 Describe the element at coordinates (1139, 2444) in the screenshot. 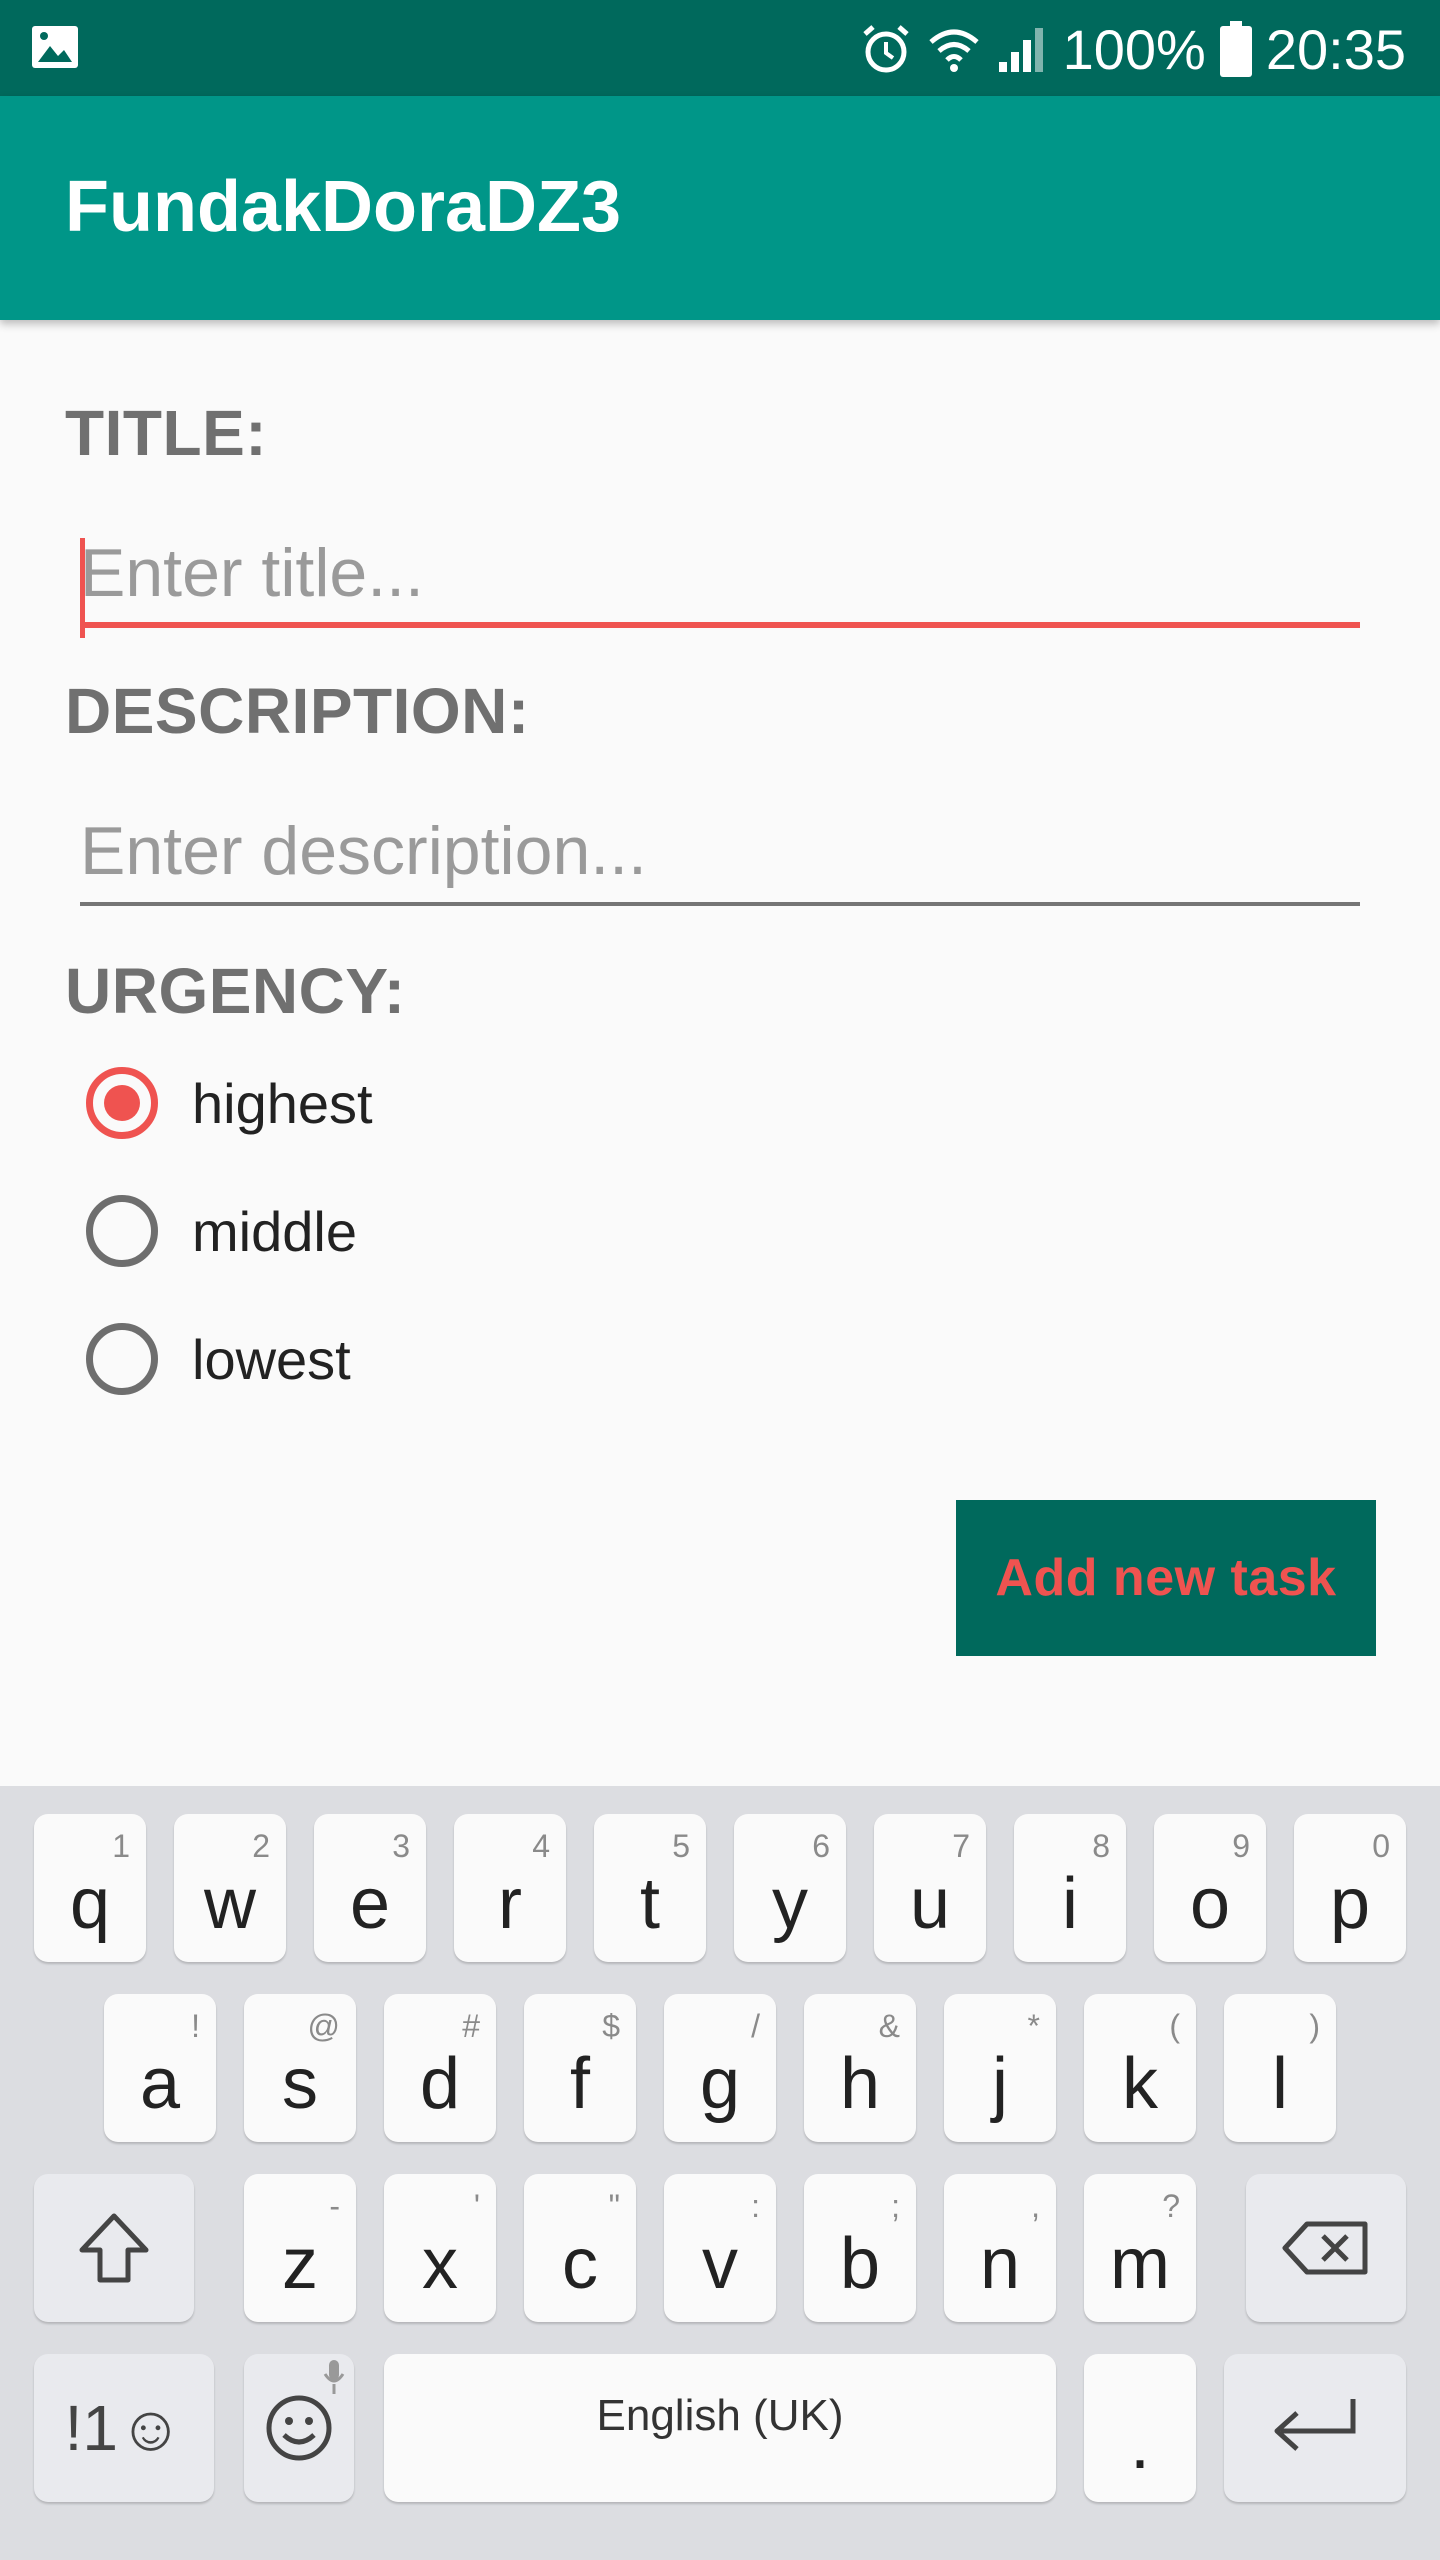

I see `period-key-label: .` at that location.